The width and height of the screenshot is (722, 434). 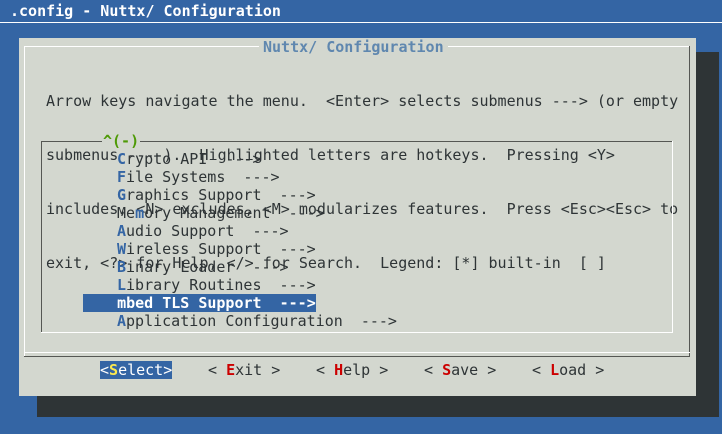 I want to click on menu-item-hotkey: G, so click(x=122, y=195).